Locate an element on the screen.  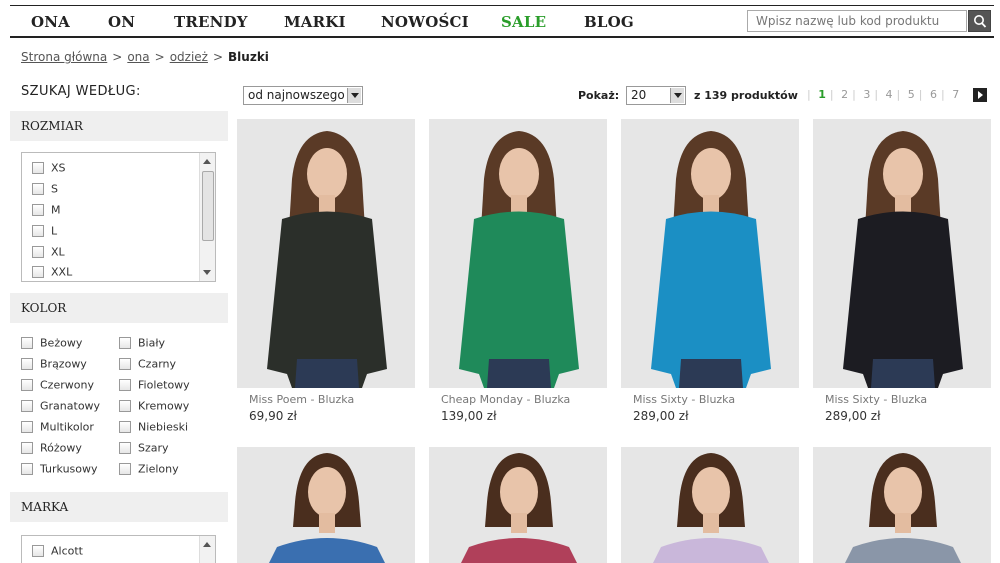
breadcrumb-home: Strona główna is located at coordinates (64, 57).